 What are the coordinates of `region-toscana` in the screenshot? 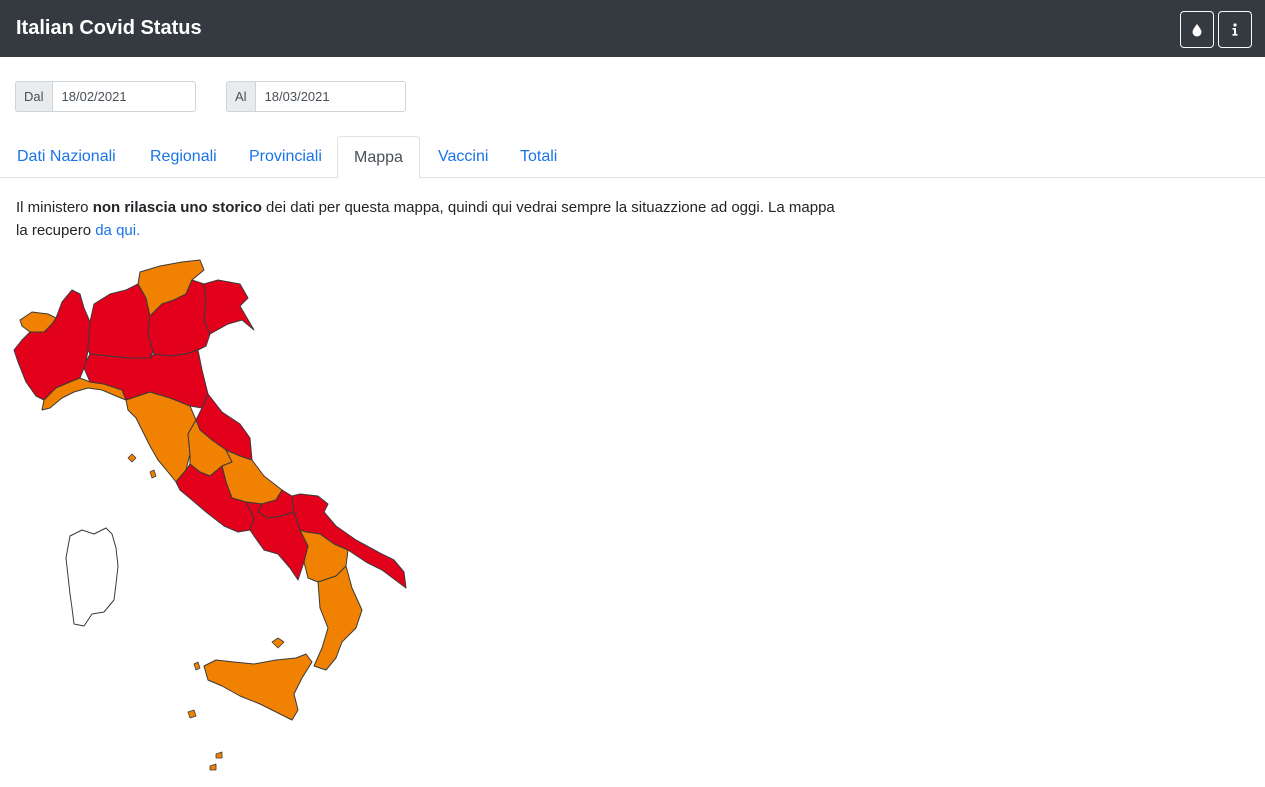 It's located at (161, 437).